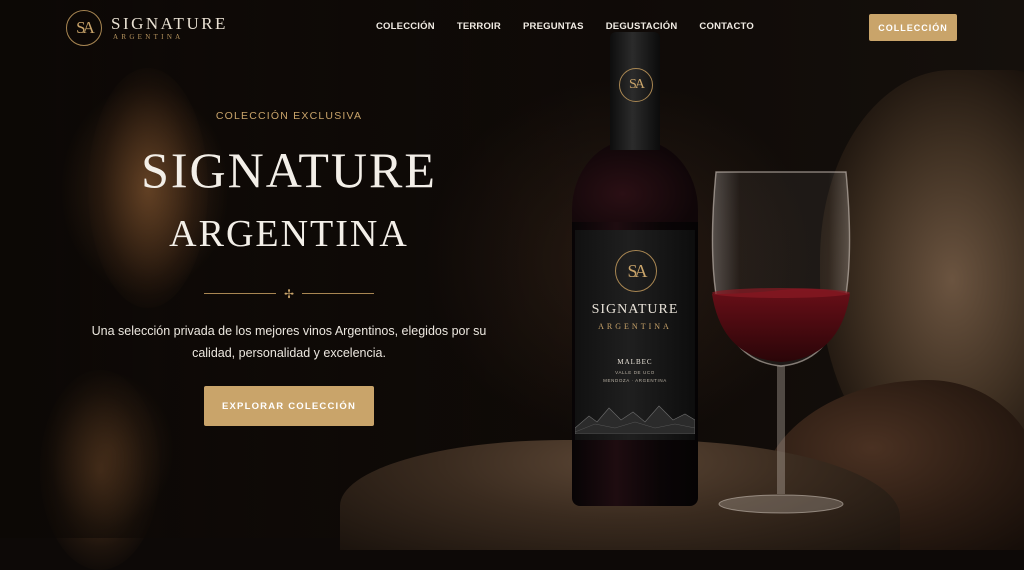 This screenshot has width=1024, height=570. I want to click on collection-button: COLLECCIÓN, so click(913, 27).